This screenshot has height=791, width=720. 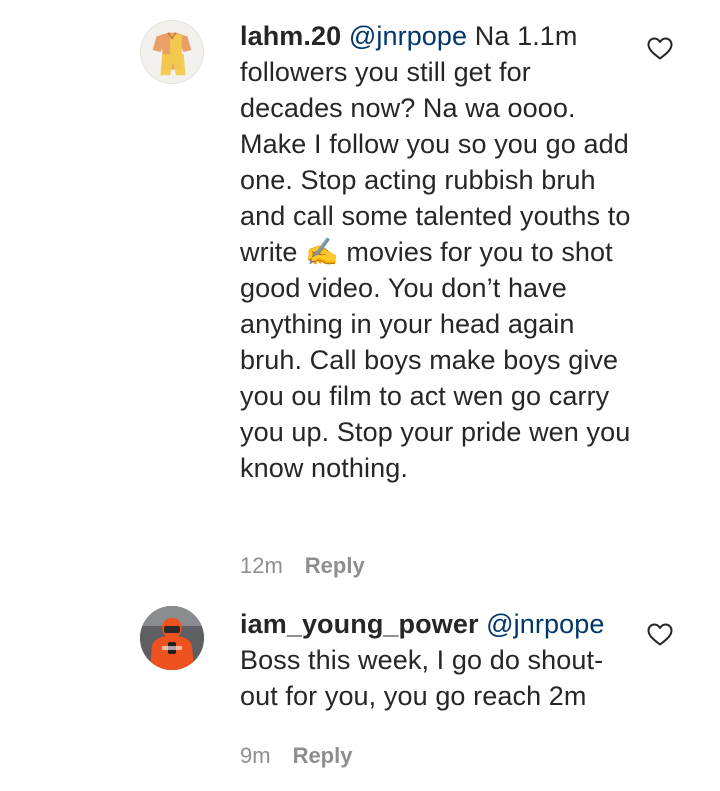 I want to click on comment-meta: 9m Reply, so click(x=296, y=756).